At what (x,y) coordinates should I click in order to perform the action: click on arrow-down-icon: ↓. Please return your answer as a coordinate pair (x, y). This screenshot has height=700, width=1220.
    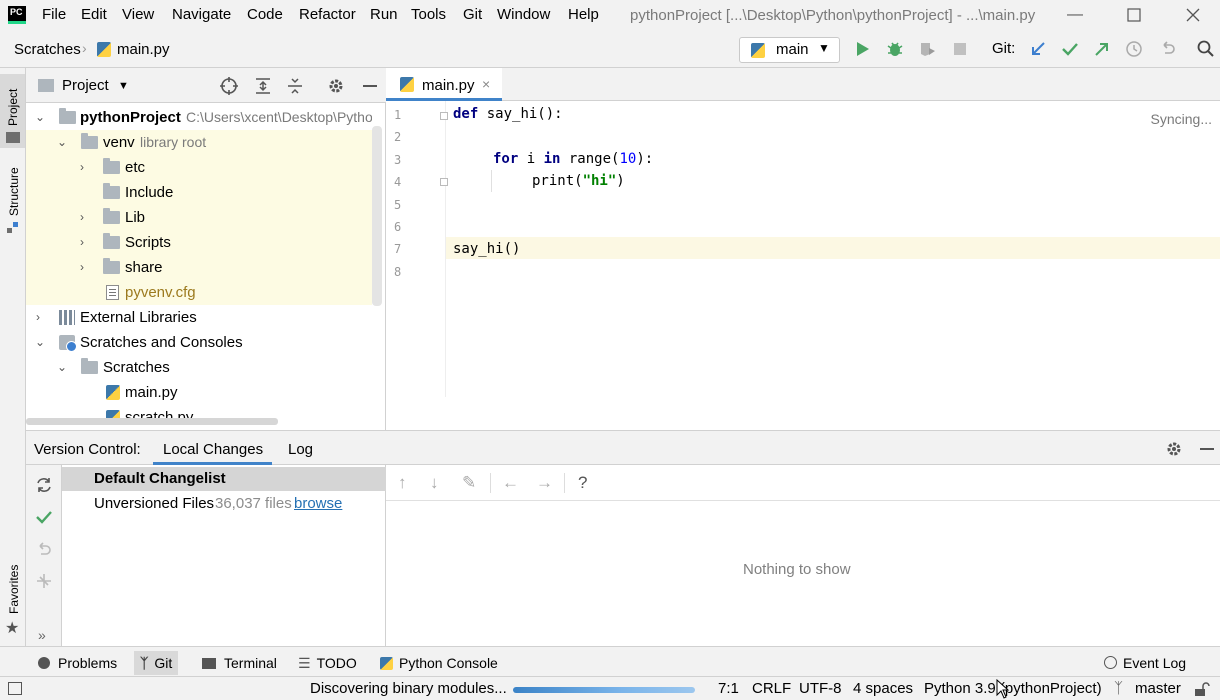
    Looking at the image, I should click on (434, 483).